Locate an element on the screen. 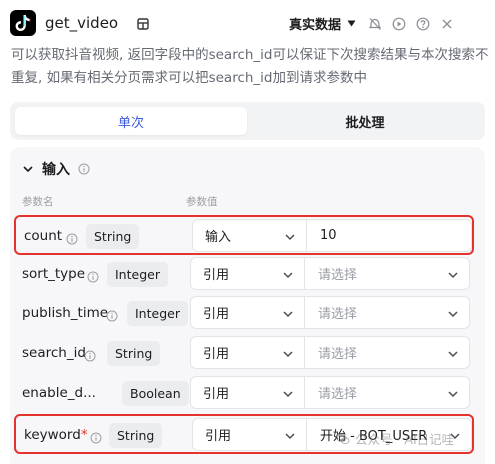  tool-header: get_video 真实数据 is located at coordinates (247, 22).